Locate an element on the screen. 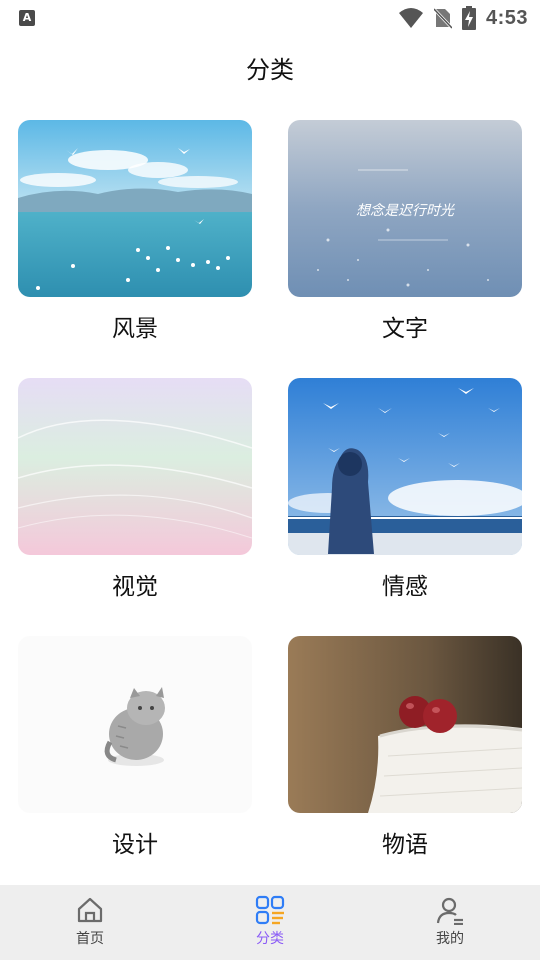 The height and width of the screenshot is (960, 540). wifi-icon is located at coordinates (410, 18).